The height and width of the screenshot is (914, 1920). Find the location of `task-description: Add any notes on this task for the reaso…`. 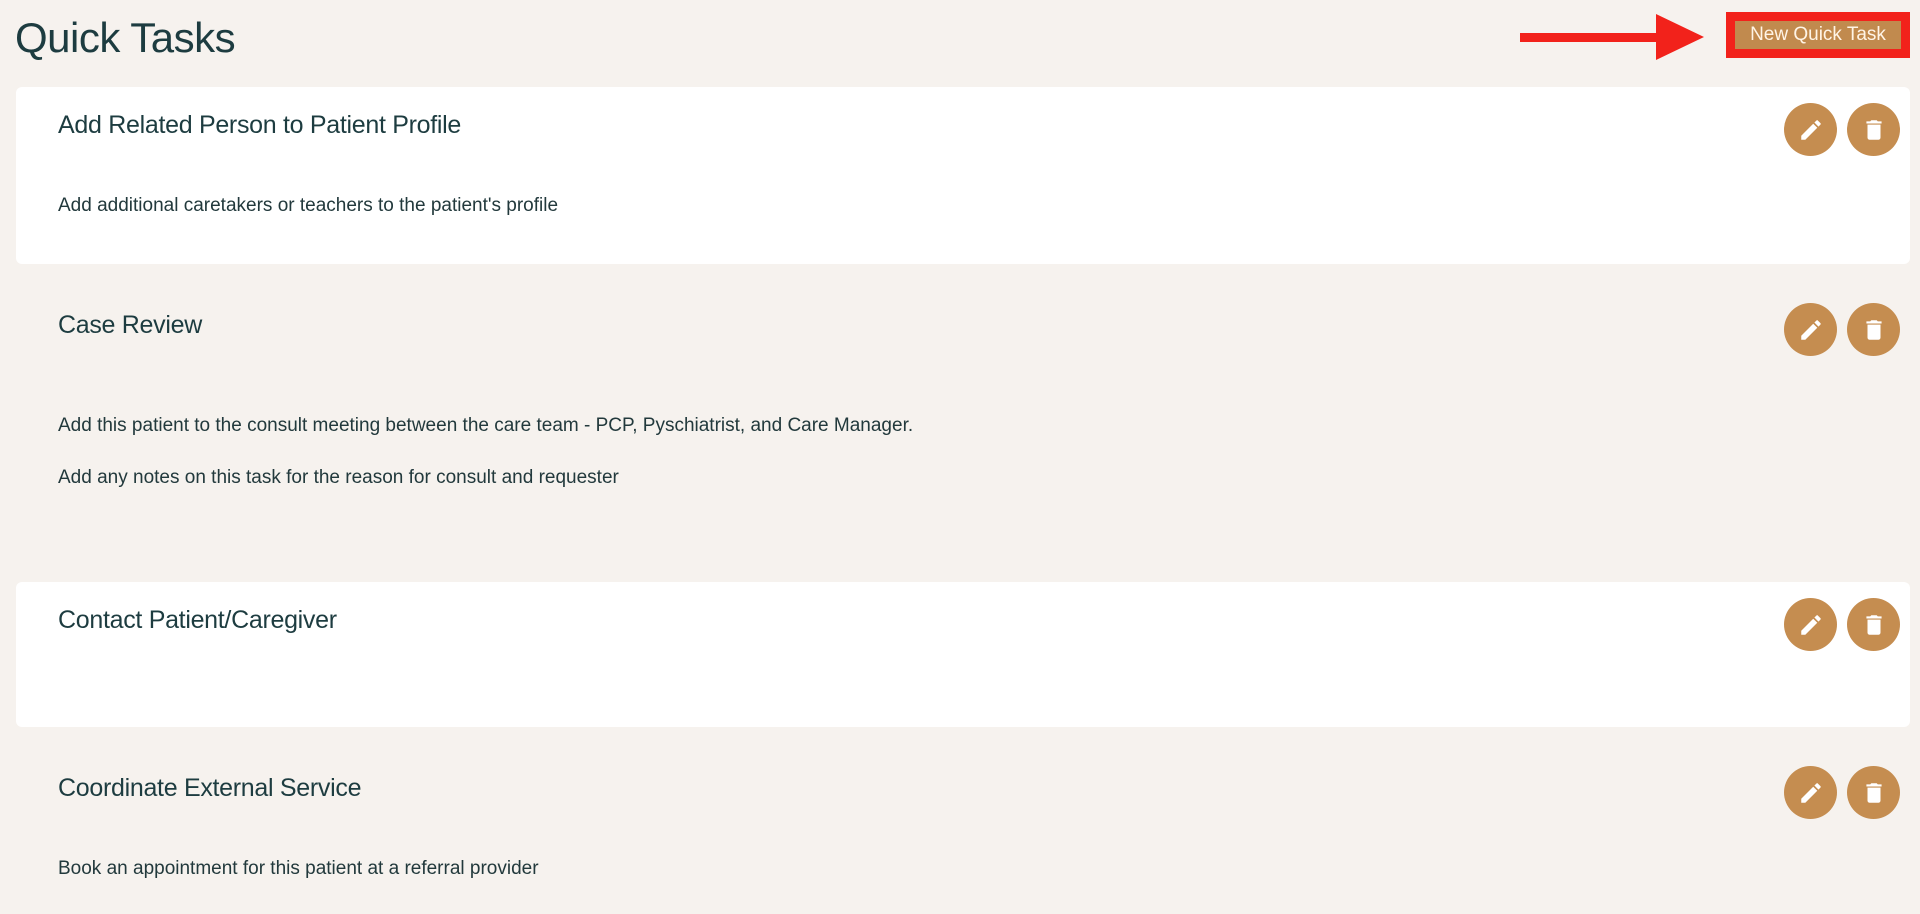

task-description: Add any notes on this task for the reaso… is located at coordinates (338, 477).